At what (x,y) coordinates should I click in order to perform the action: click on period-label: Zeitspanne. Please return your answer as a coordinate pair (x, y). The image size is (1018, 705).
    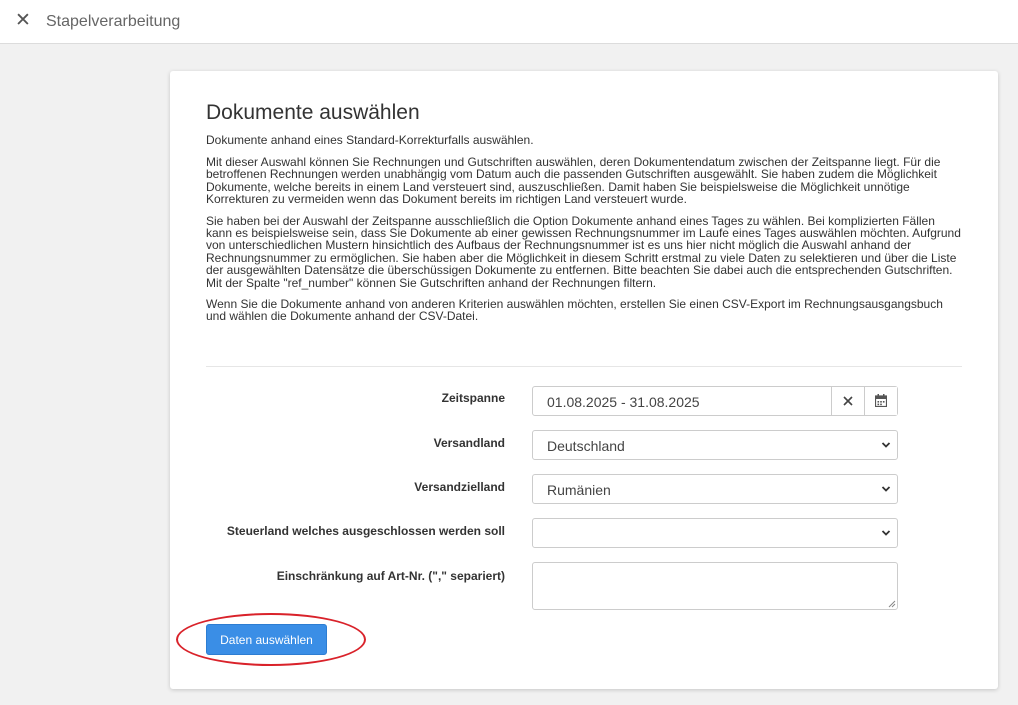
    Looking at the image, I should click on (473, 398).